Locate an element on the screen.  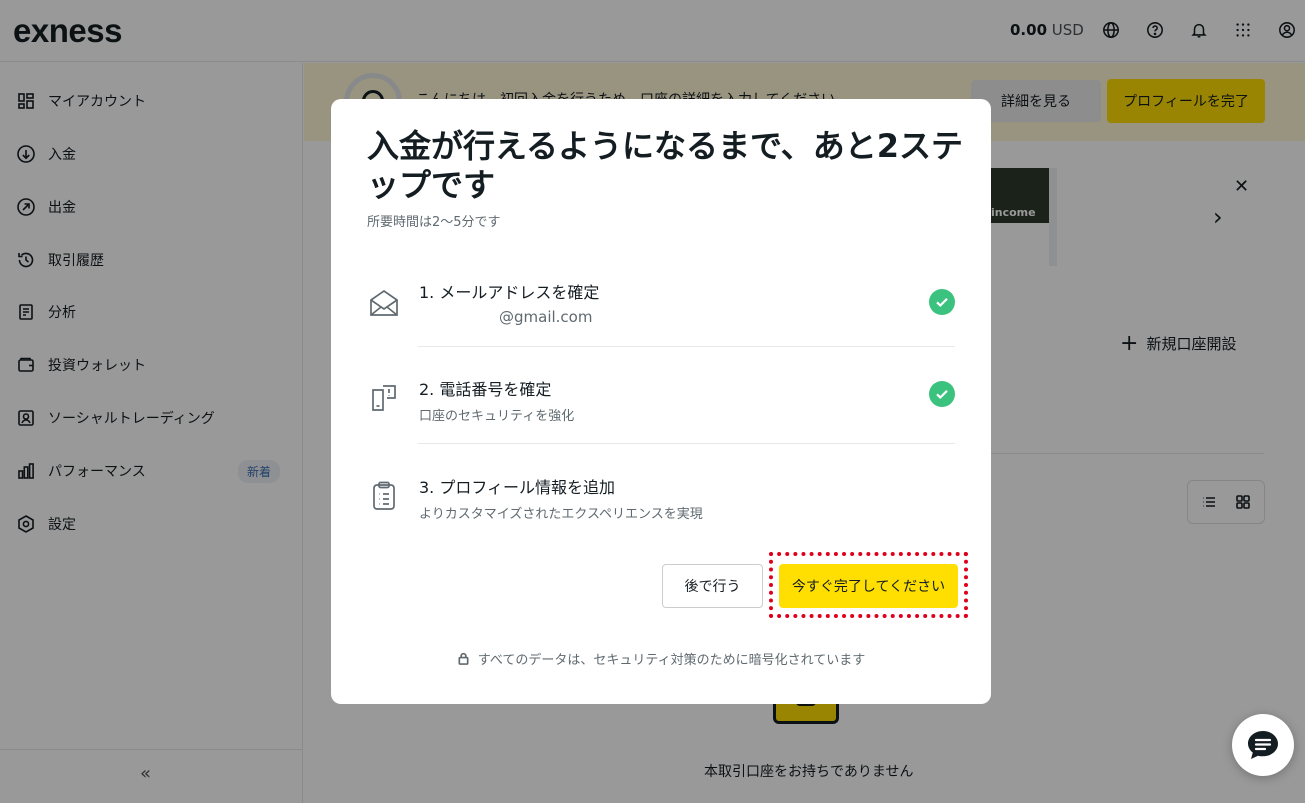
security-note-text: すべてのデータは、セキュリティ対策のために暗号化されています is located at coordinates (671, 660).